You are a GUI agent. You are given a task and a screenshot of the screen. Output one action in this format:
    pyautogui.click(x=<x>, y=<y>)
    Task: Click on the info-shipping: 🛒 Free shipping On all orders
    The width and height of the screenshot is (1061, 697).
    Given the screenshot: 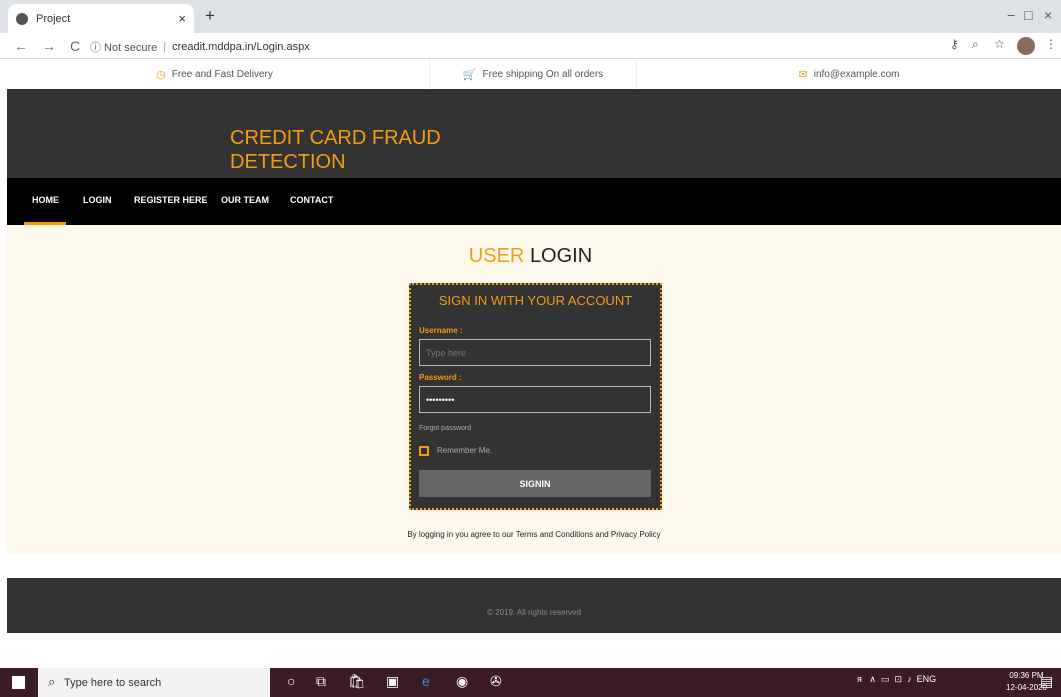 What is the action you would take?
    pyautogui.click(x=533, y=74)
    